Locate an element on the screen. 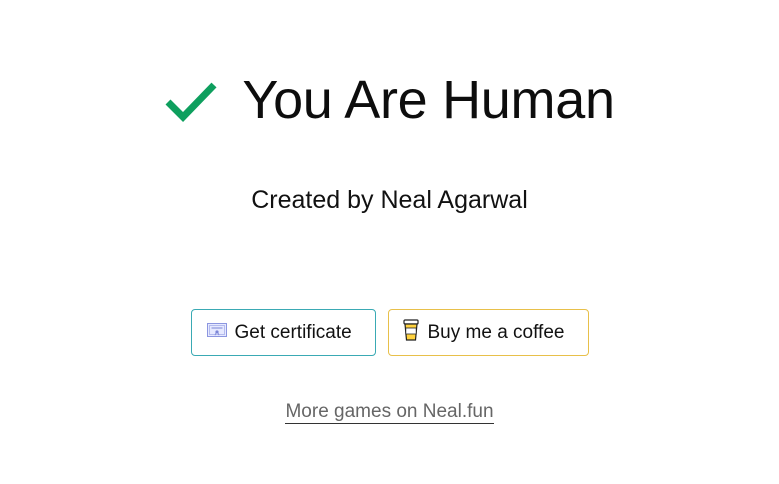 This screenshot has height=484, width=779. checkmark-icon is located at coordinates (191, 102).